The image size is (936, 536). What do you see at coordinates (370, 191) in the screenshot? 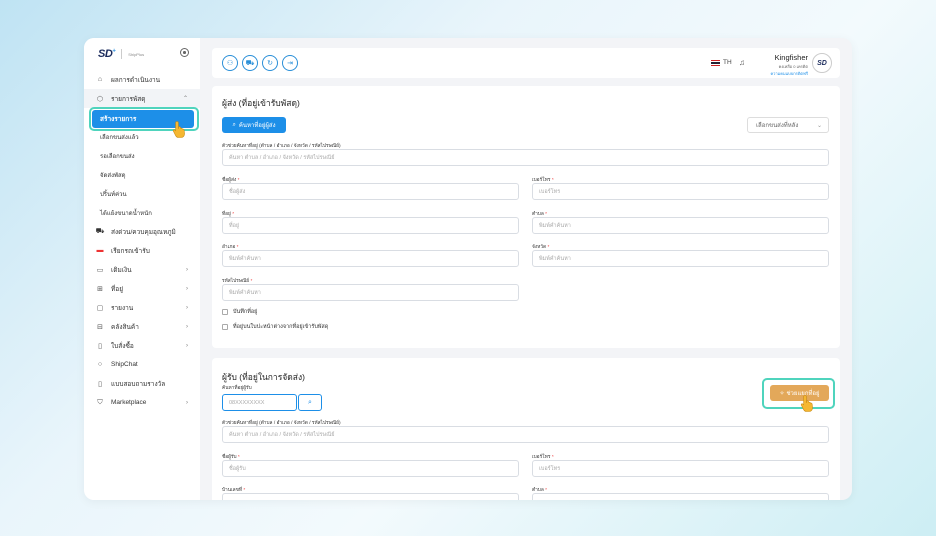
I see `sender-name-input: ชื่อผู้ส่ง` at bounding box center [370, 191].